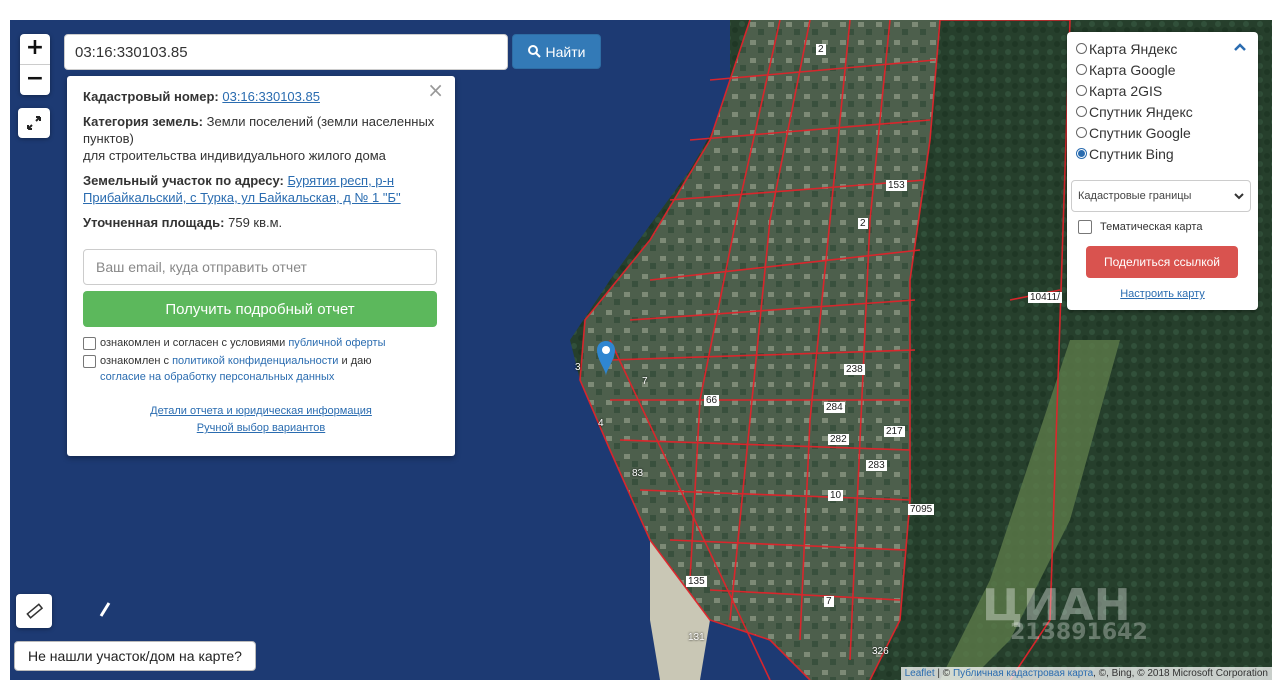 This screenshot has height=688, width=1280. Describe the element at coordinates (696, 581) in the screenshot. I see `map-label: 135` at that location.